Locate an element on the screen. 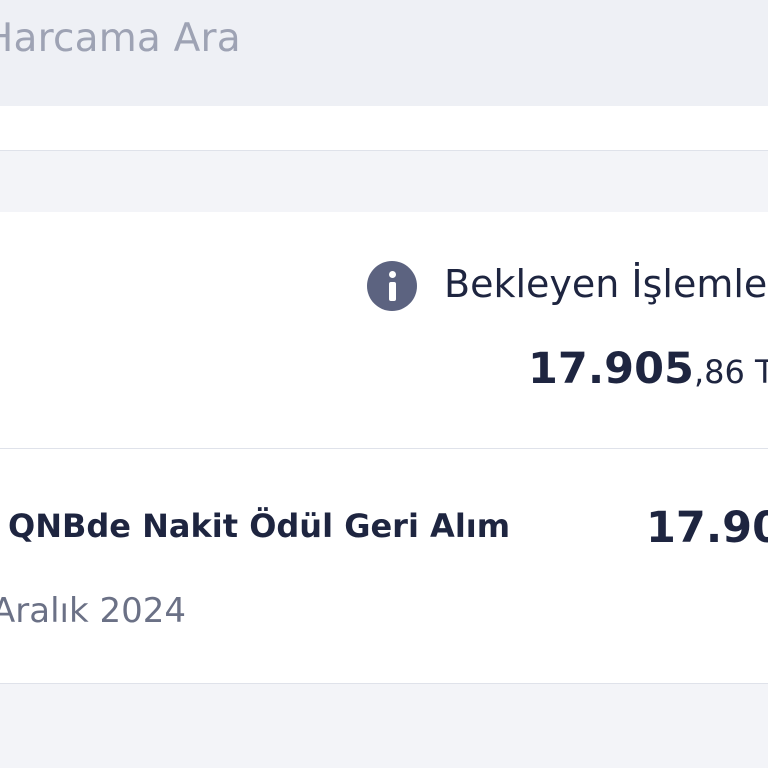  bottom-spacer is located at coordinates (384, 726).